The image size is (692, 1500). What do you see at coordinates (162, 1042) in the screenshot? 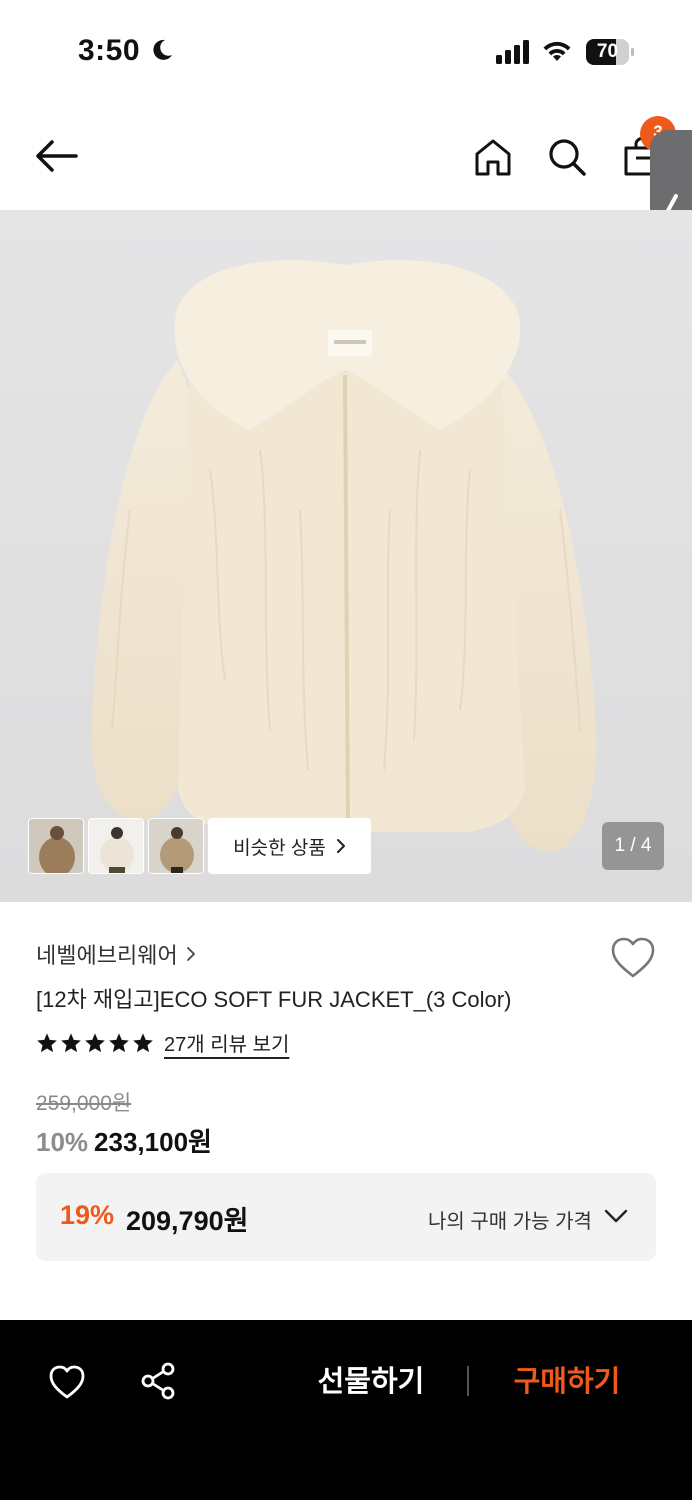
I see `rating-row: 27개 리뷰 보기` at bounding box center [162, 1042].